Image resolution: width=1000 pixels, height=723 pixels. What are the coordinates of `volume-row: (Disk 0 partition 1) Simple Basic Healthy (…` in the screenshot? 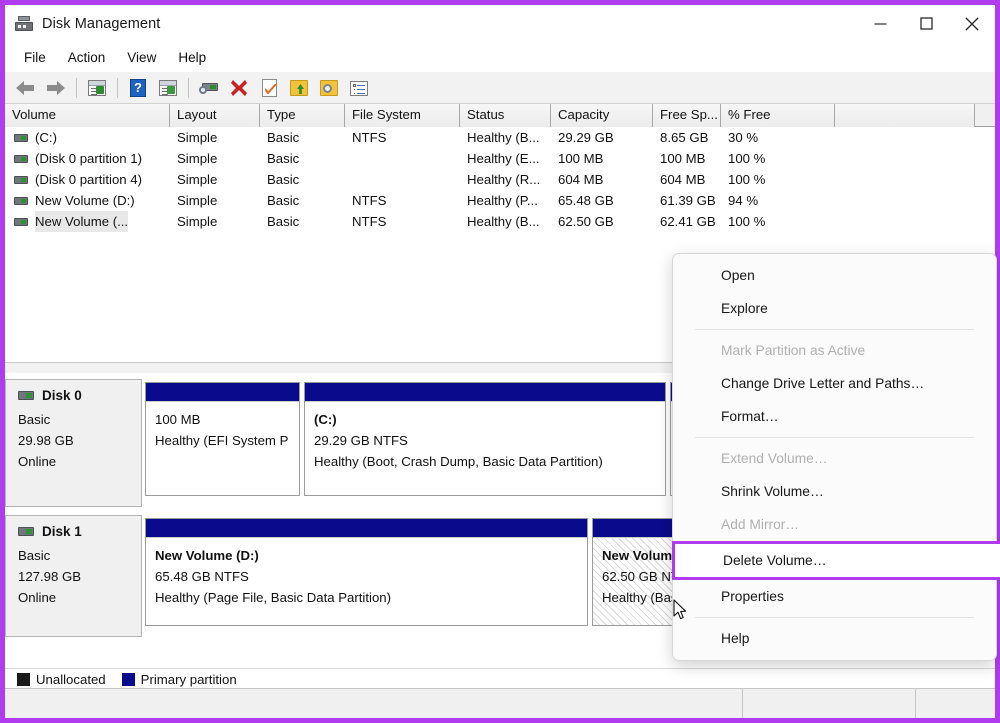 It's located at (500, 158).